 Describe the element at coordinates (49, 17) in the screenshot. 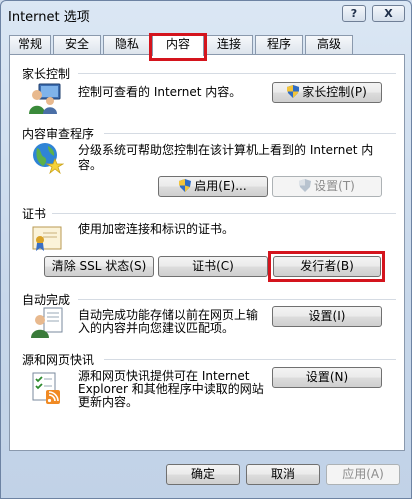

I see `window-title: Internet 选项` at that location.